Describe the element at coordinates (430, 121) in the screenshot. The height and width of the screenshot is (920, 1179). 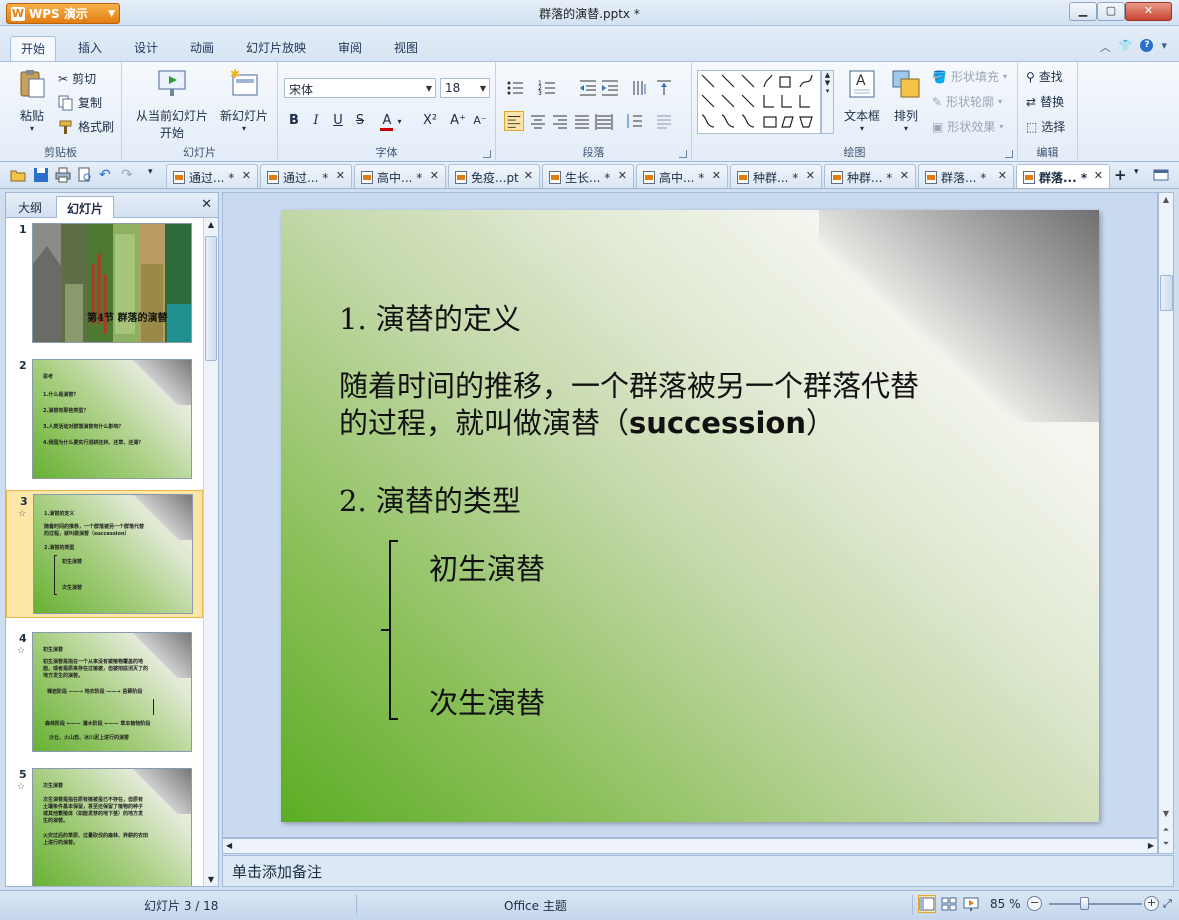
I see `superscript-button: X²` at that location.